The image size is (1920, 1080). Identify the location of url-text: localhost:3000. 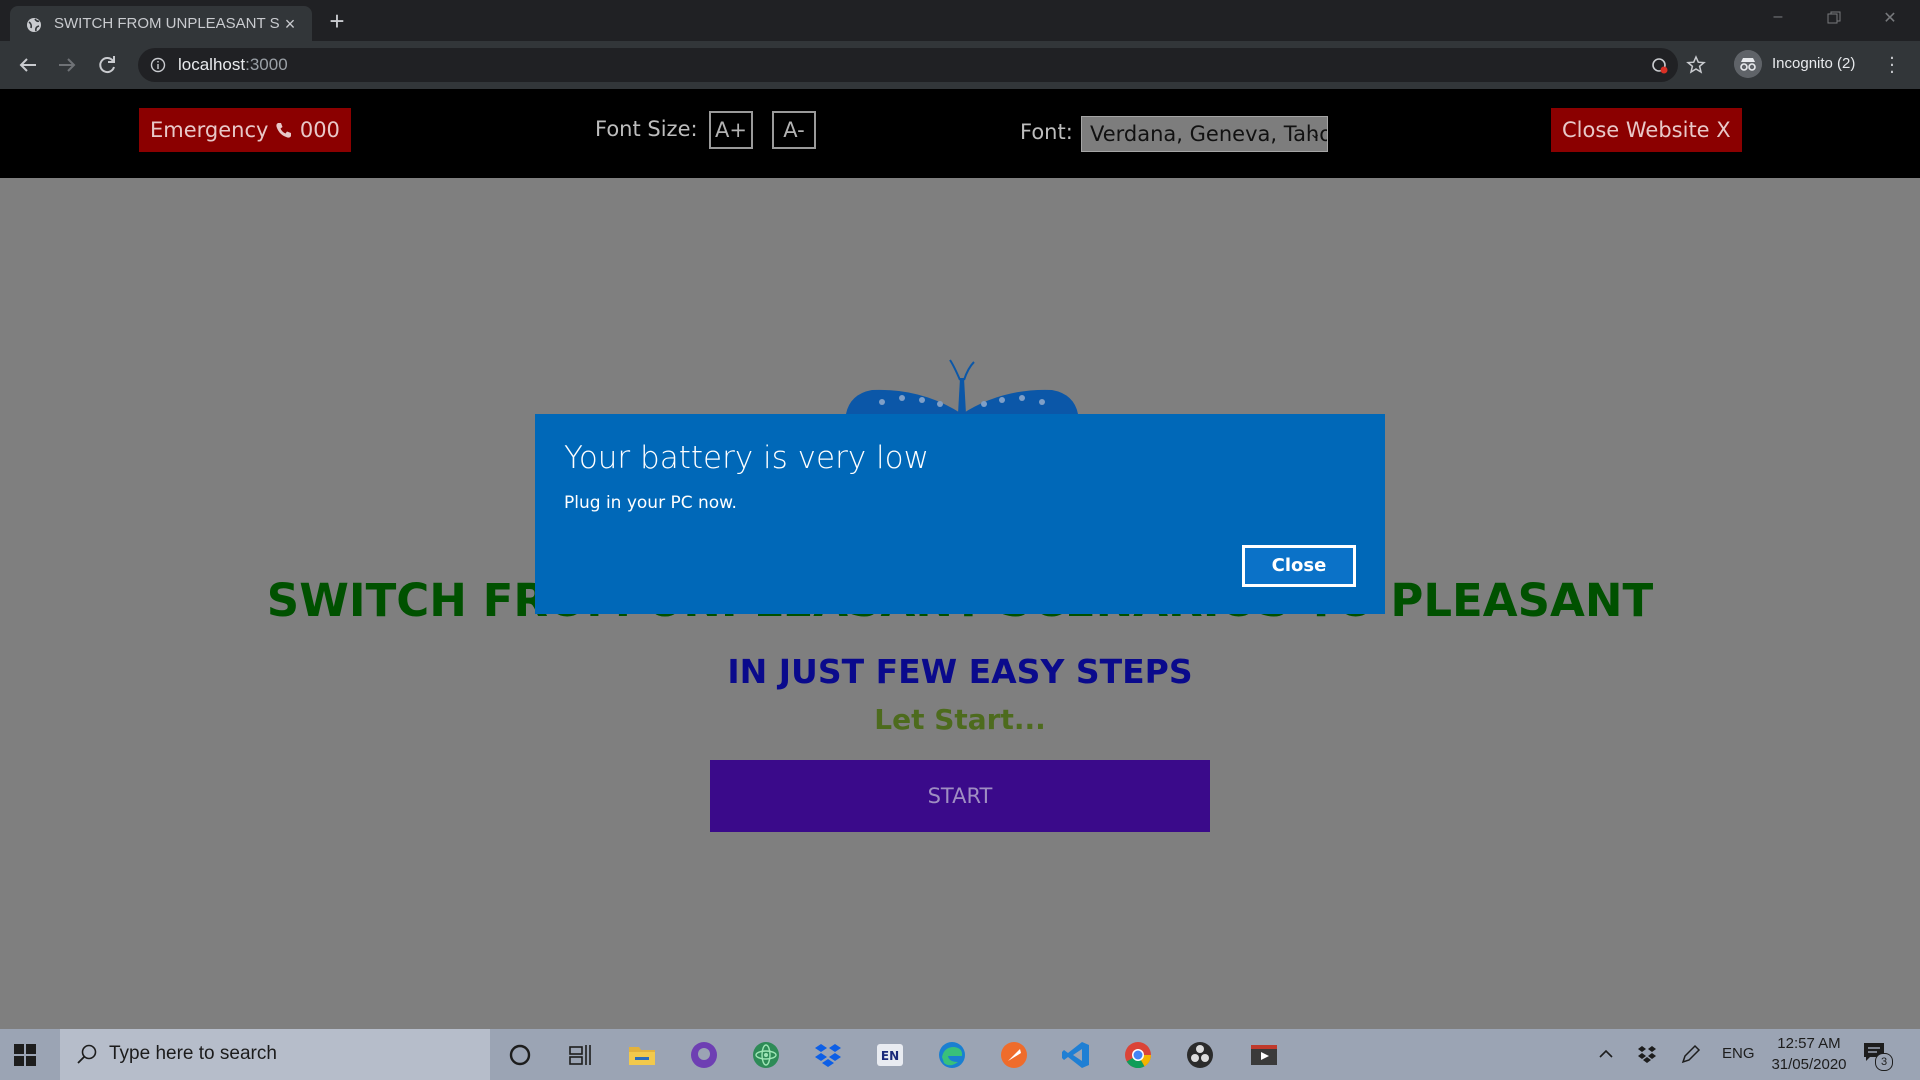
(233, 65).